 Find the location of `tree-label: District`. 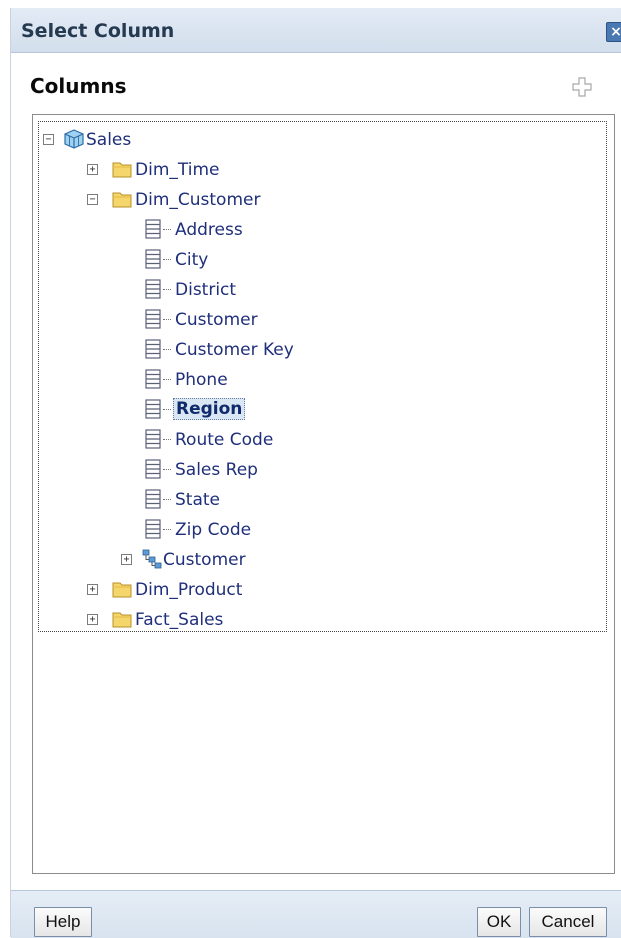

tree-label: District is located at coordinates (205, 290).